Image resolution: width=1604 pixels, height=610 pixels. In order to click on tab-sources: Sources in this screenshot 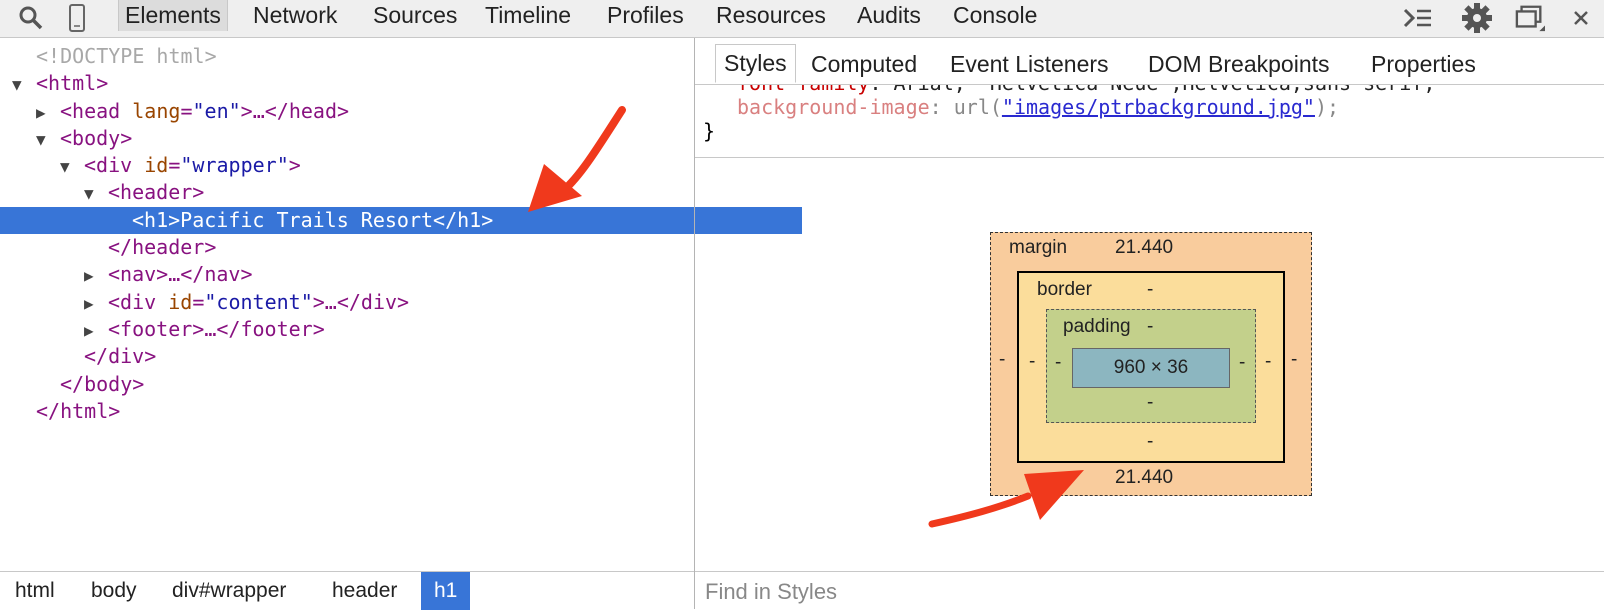, I will do `click(415, 15)`.